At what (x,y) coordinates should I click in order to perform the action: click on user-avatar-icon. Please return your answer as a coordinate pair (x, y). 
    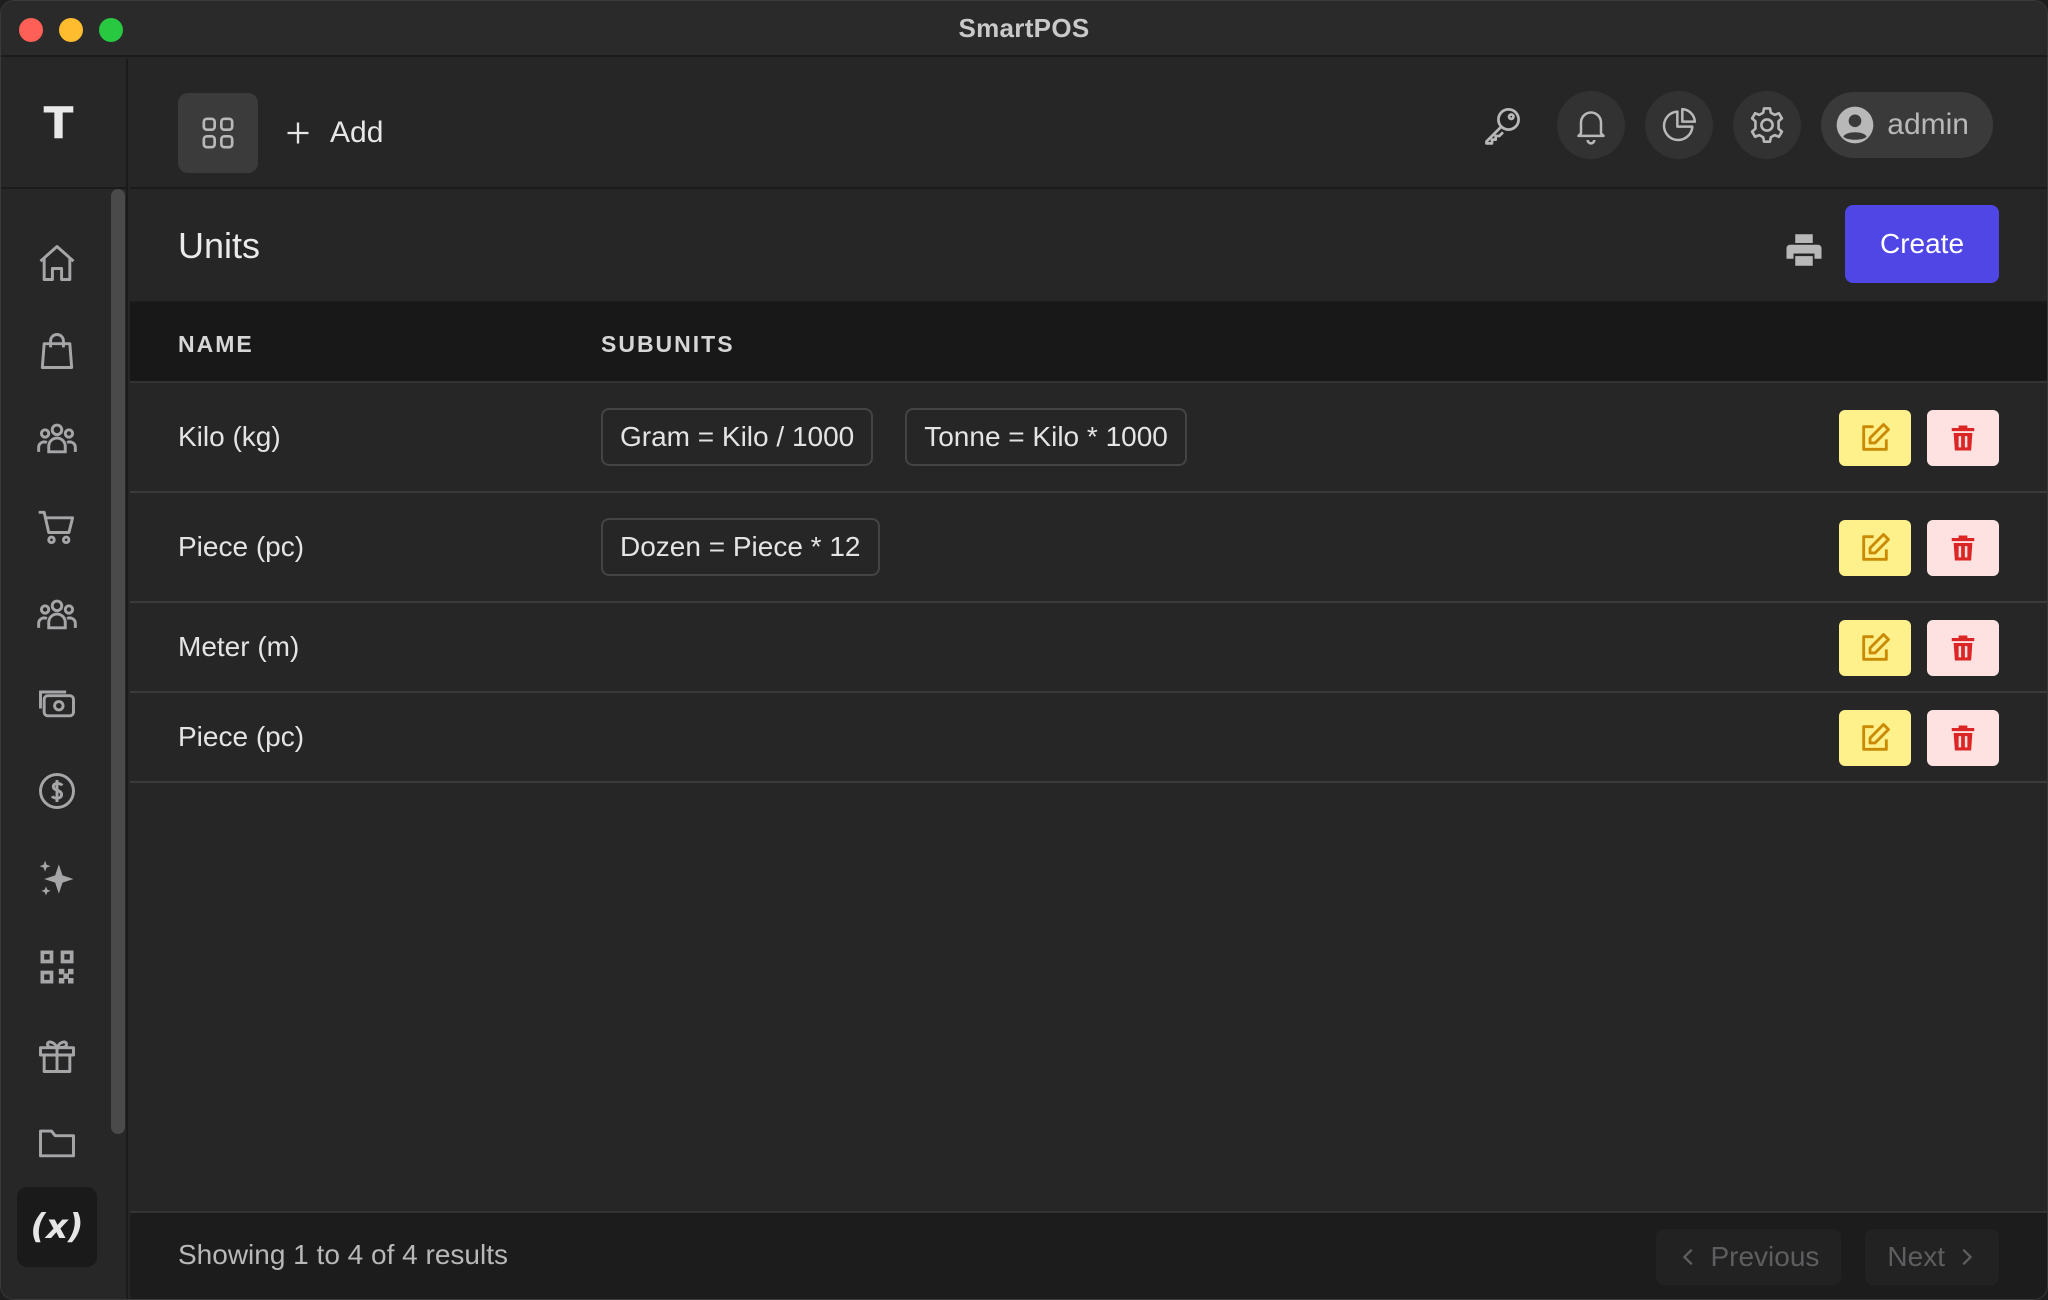
    Looking at the image, I should click on (1855, 125).